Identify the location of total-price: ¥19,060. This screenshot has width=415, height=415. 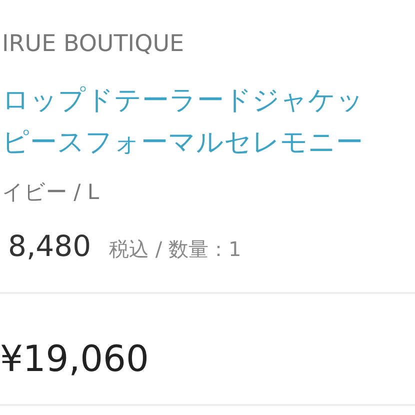
(74, 359).